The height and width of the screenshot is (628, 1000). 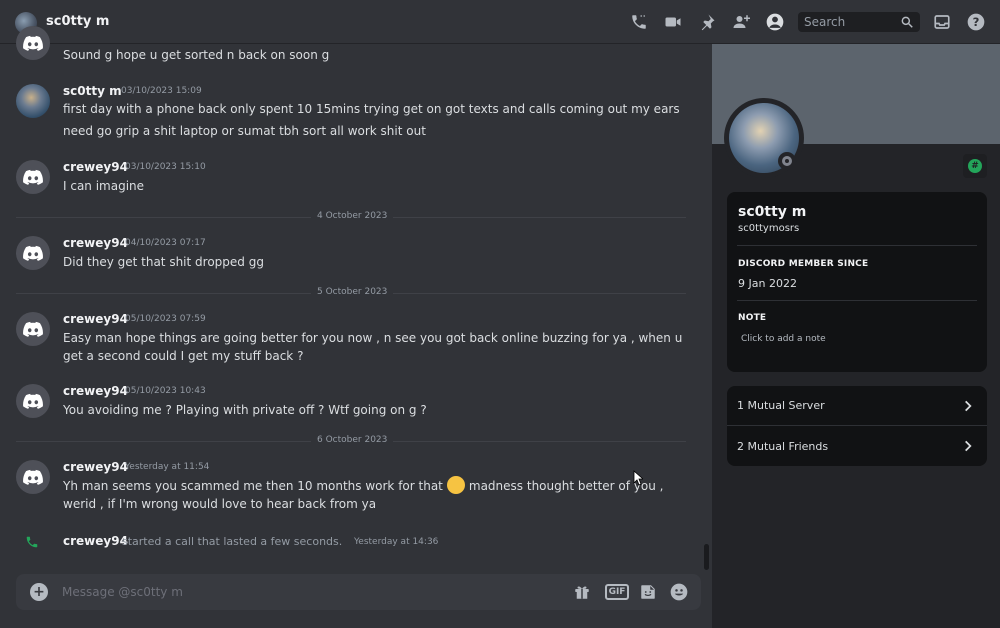 I want to click on scrollbar-thumb, so click(x=706, y=557).